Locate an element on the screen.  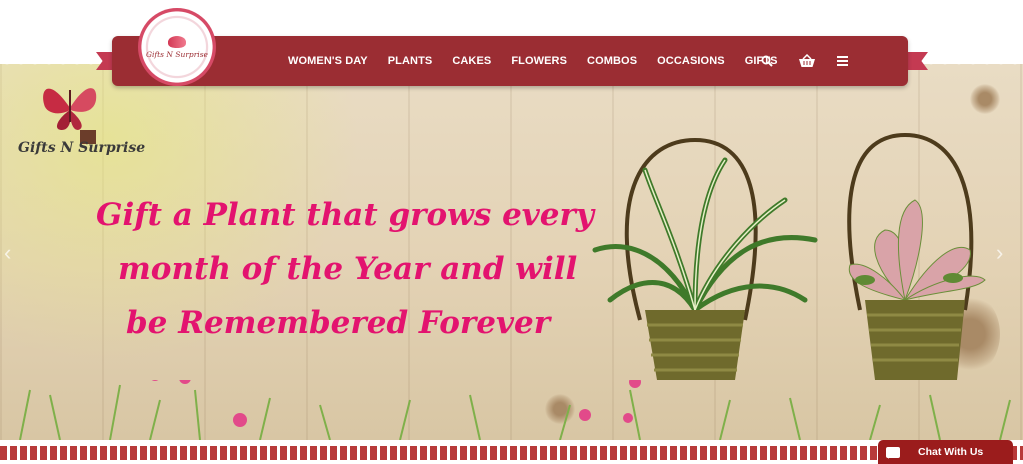
corner-logo: Gifts N Surprise is located at coordinates (88, 128).